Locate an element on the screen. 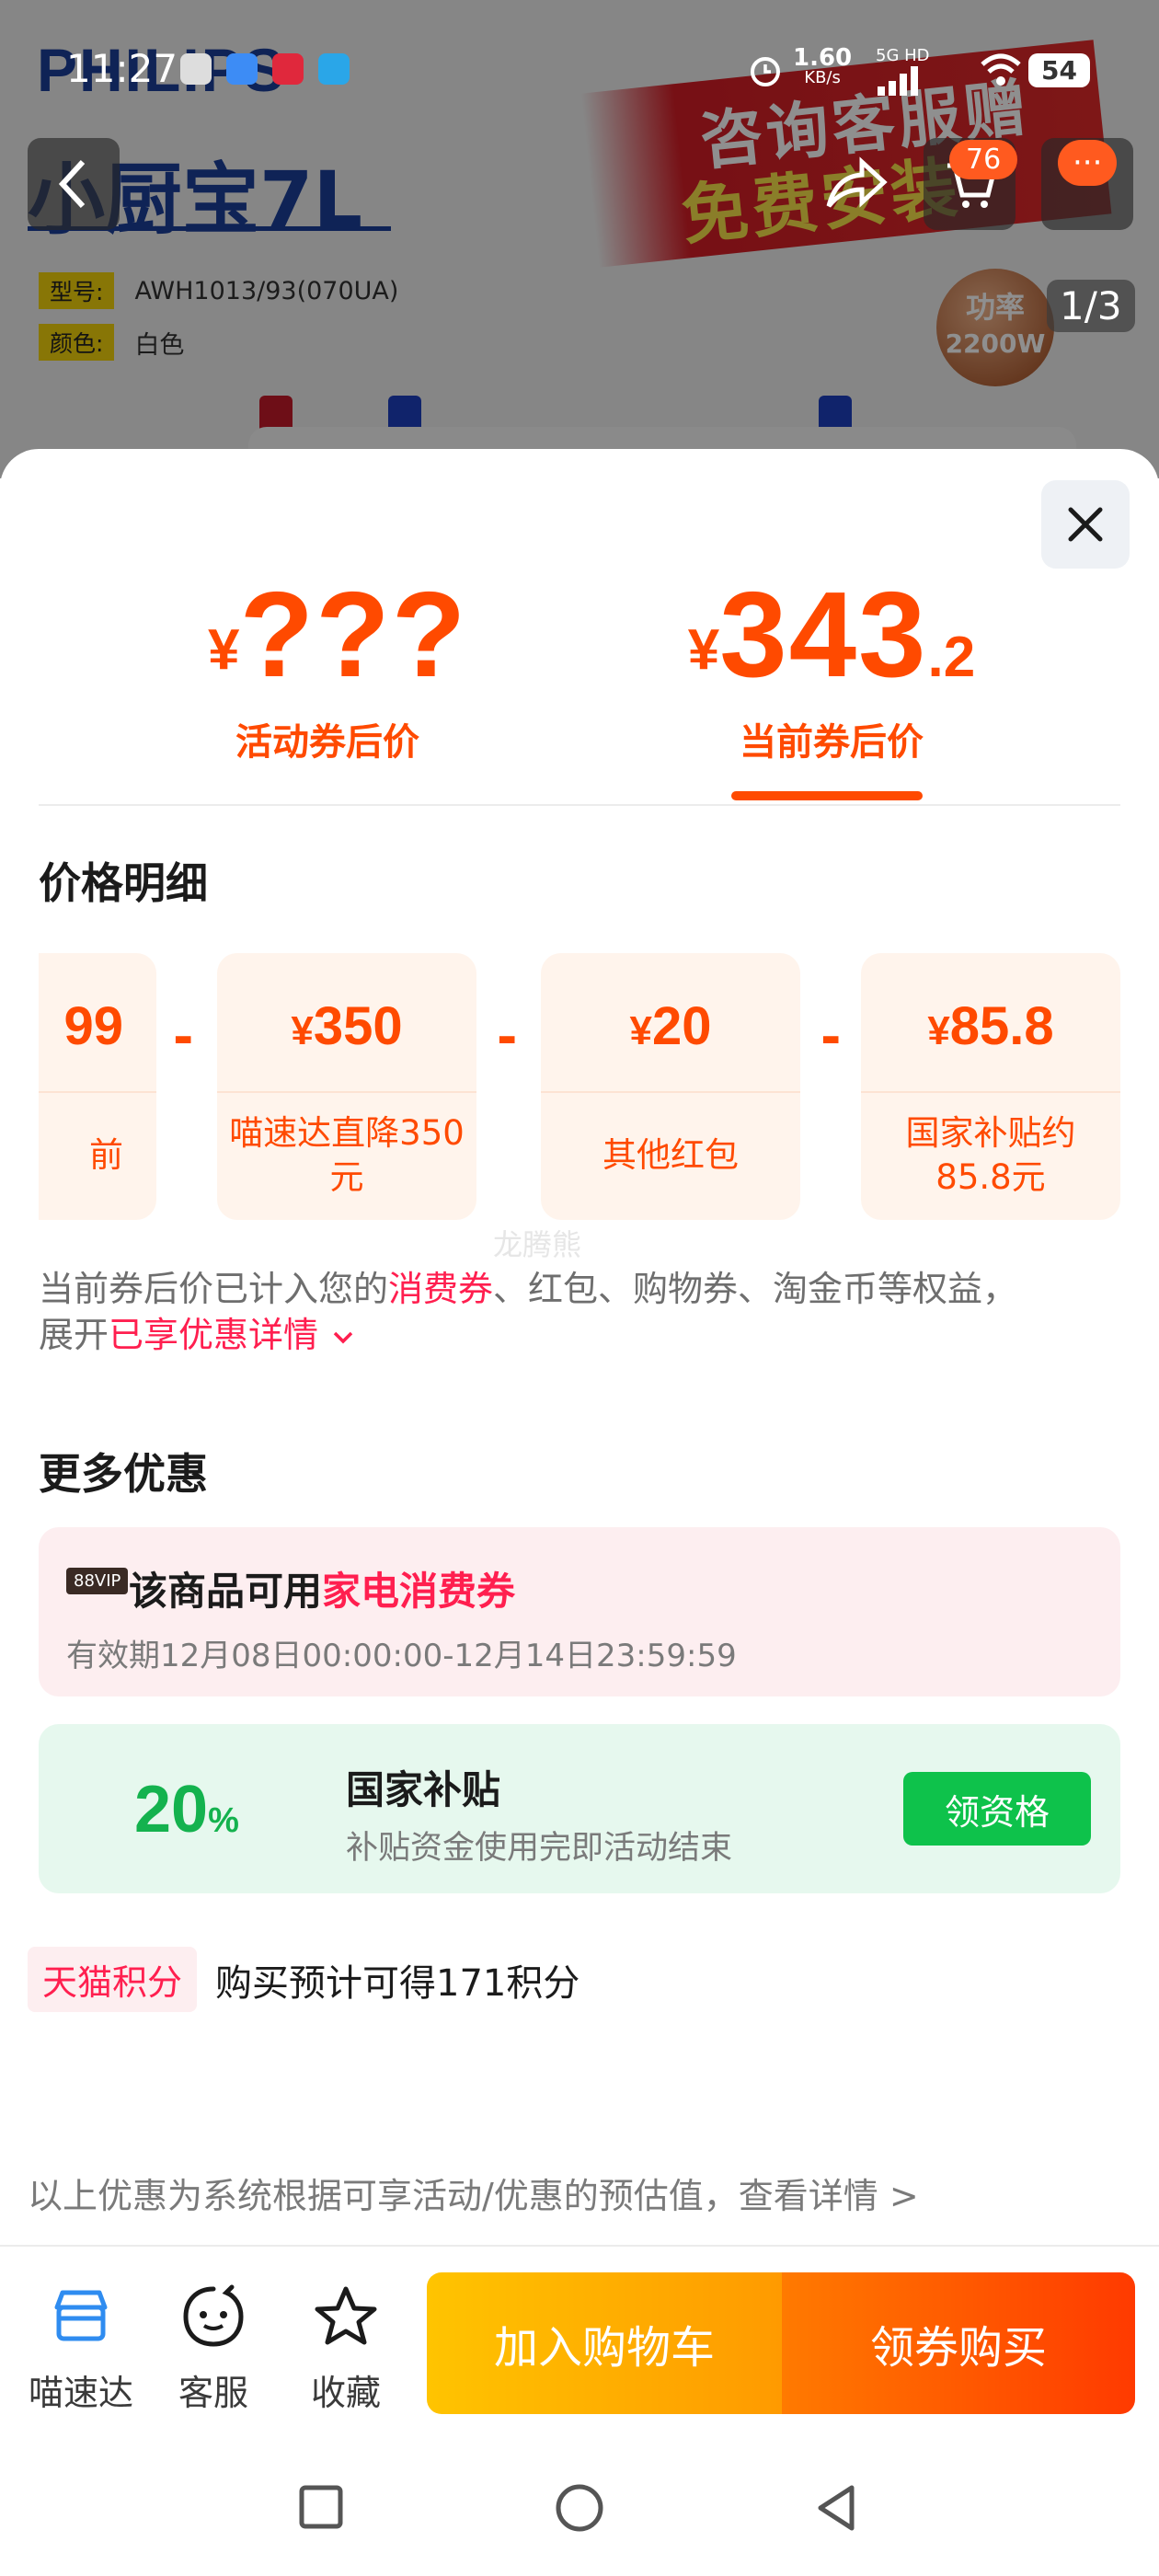  price-note: 当前券后价已计入您的消费券、红包、购物券、淘金币等权益， 展开已享优惠详情 is located at coordinates (581, 1312).